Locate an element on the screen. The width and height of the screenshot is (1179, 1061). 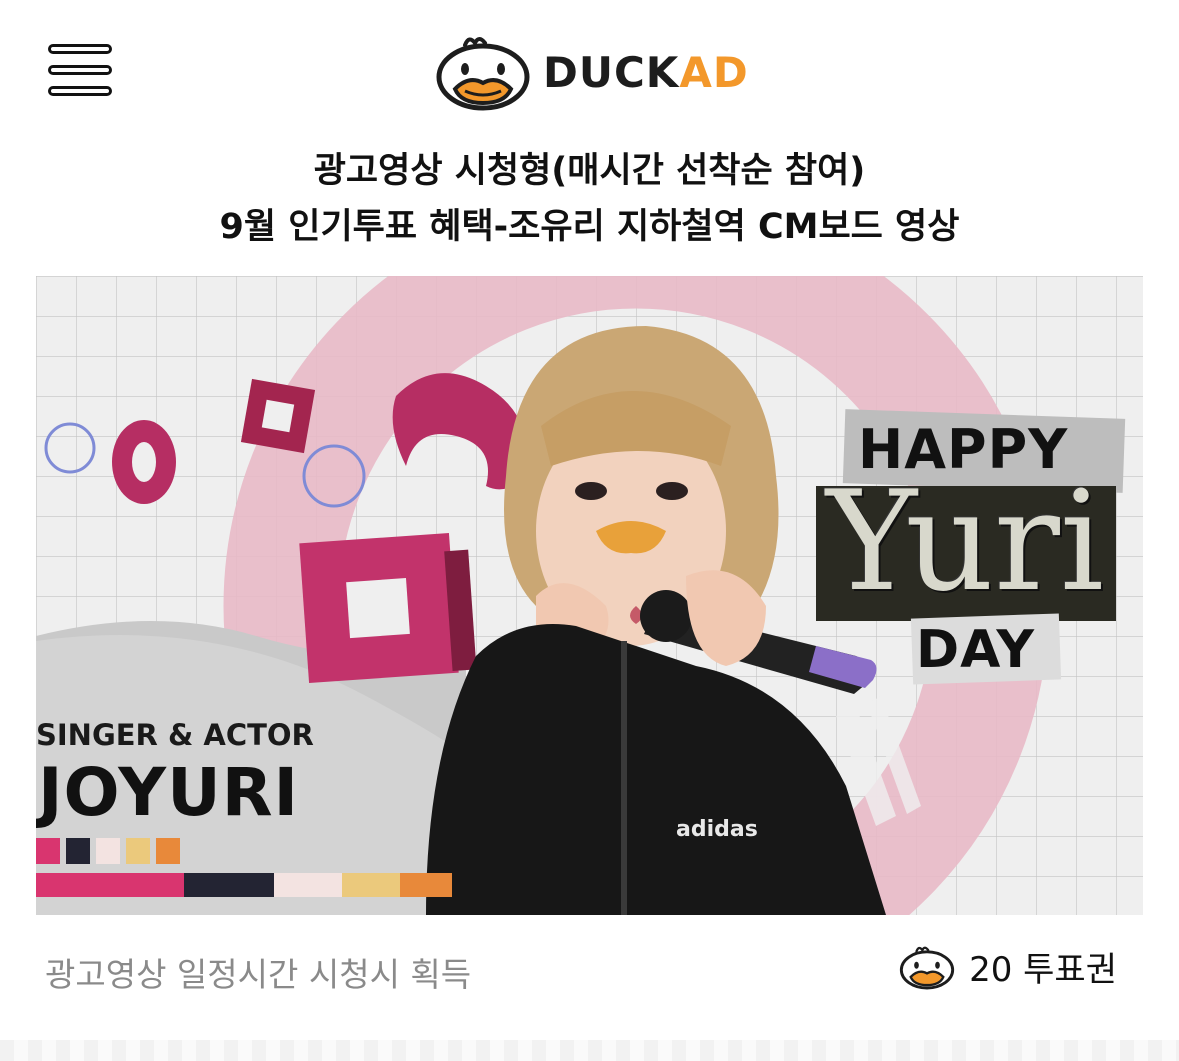
banner-yuri: Yuri is located at coordinates (965, 541).